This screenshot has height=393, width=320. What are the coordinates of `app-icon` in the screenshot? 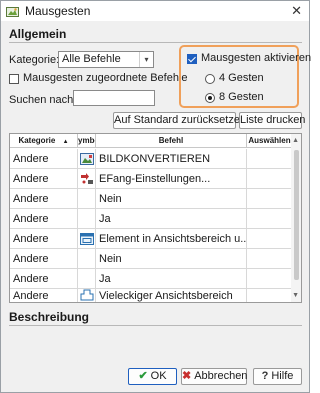 It's located at (12, 11).